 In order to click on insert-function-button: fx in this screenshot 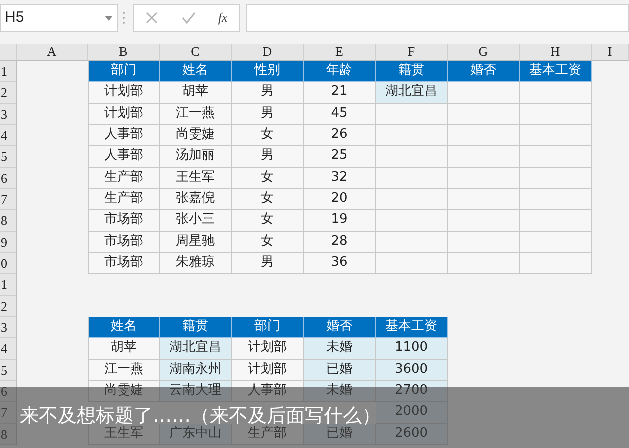, I will do `click(223, 18)`.